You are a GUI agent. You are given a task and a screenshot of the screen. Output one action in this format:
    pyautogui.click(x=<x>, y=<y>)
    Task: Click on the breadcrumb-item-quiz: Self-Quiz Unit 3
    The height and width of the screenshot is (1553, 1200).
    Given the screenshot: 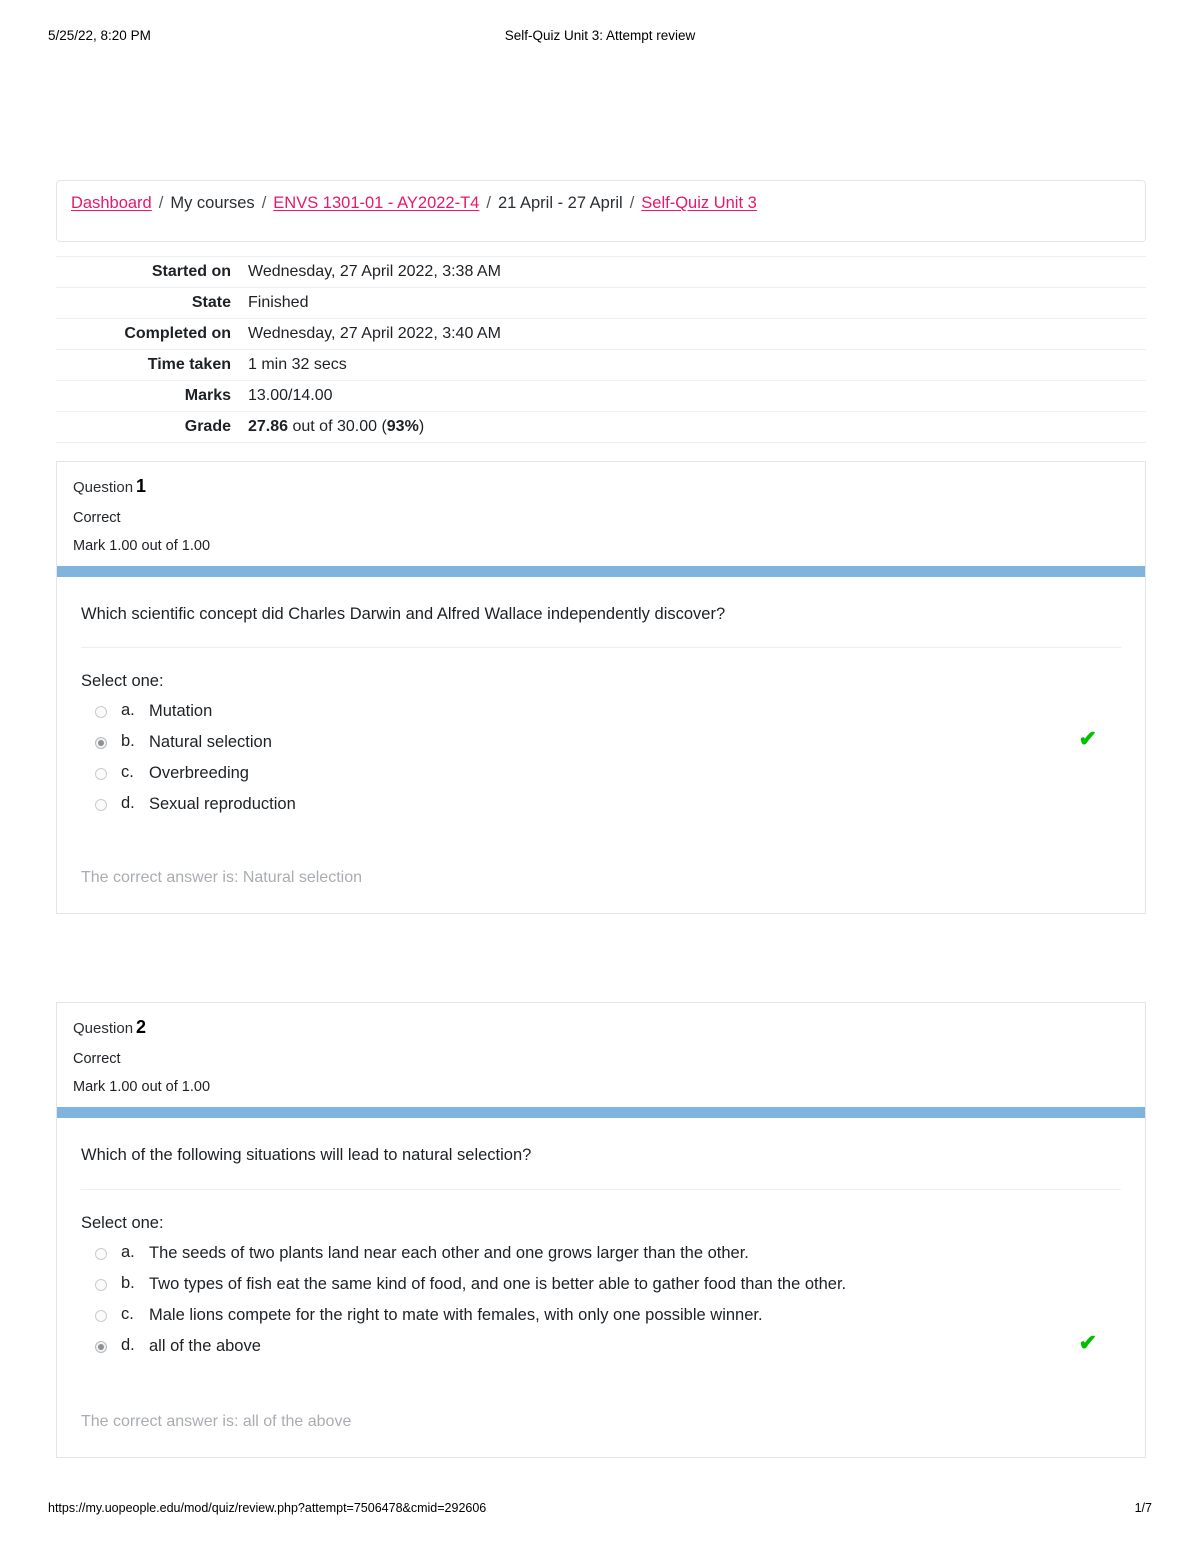 What is the action you would take?
    pyautogui.click(x=699, y=203)
    